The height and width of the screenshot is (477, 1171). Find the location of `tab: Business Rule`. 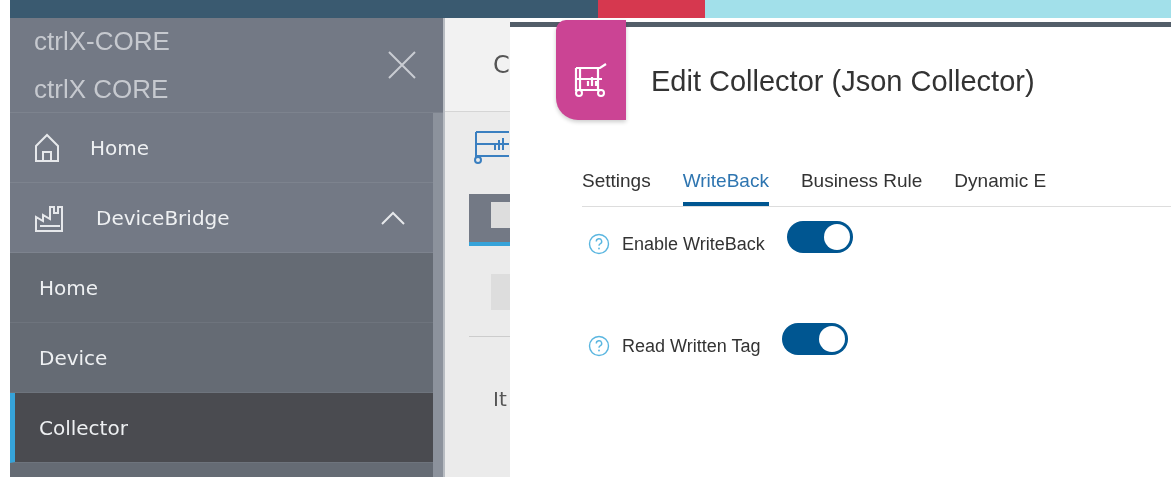

tab: Business Rule is located at coordinates (861, 184).